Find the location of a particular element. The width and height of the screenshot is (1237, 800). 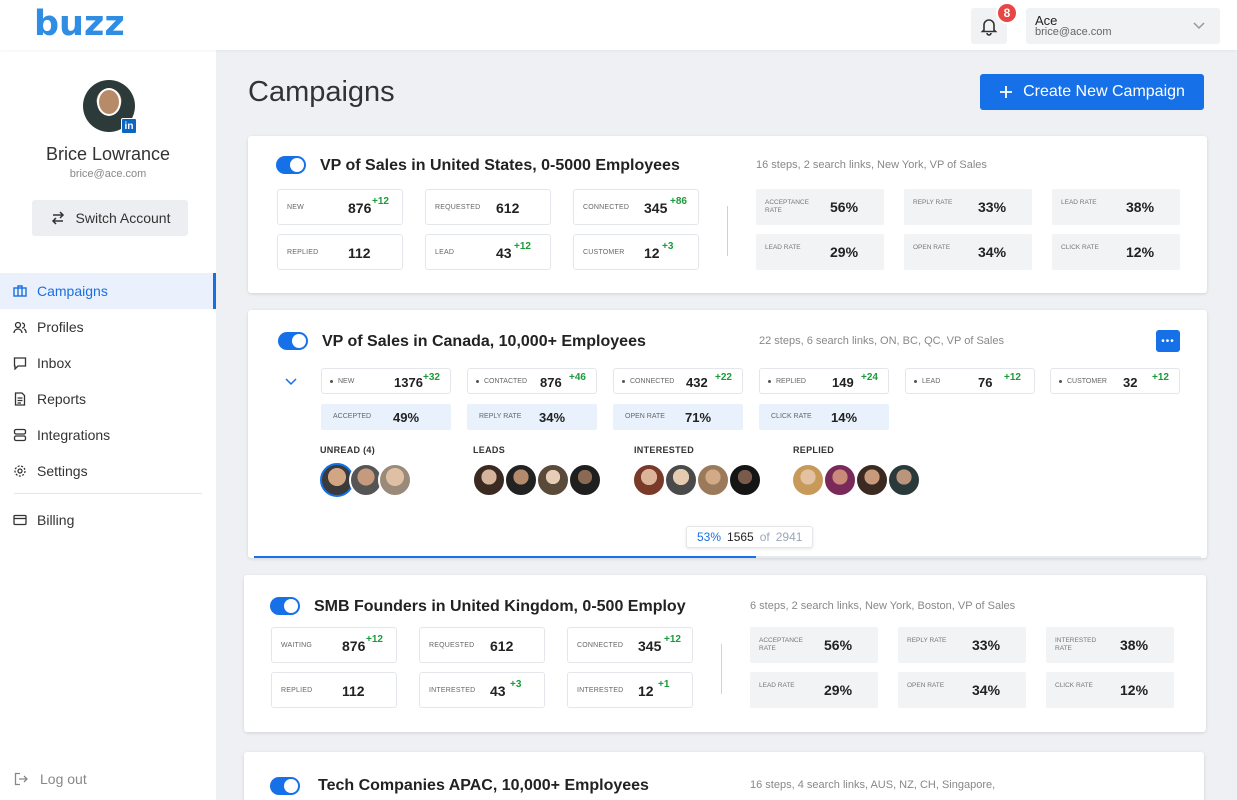

more-options-button: ••• is located at coordinates (1168, 341).